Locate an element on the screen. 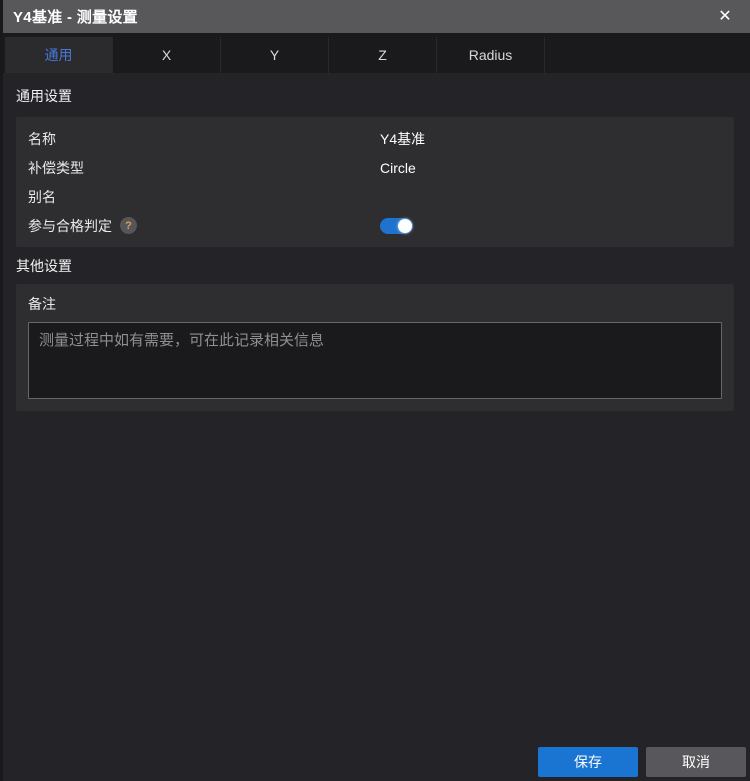  tab-bar: 通用 X Y Z Radius is located at coordinates (375, 53).